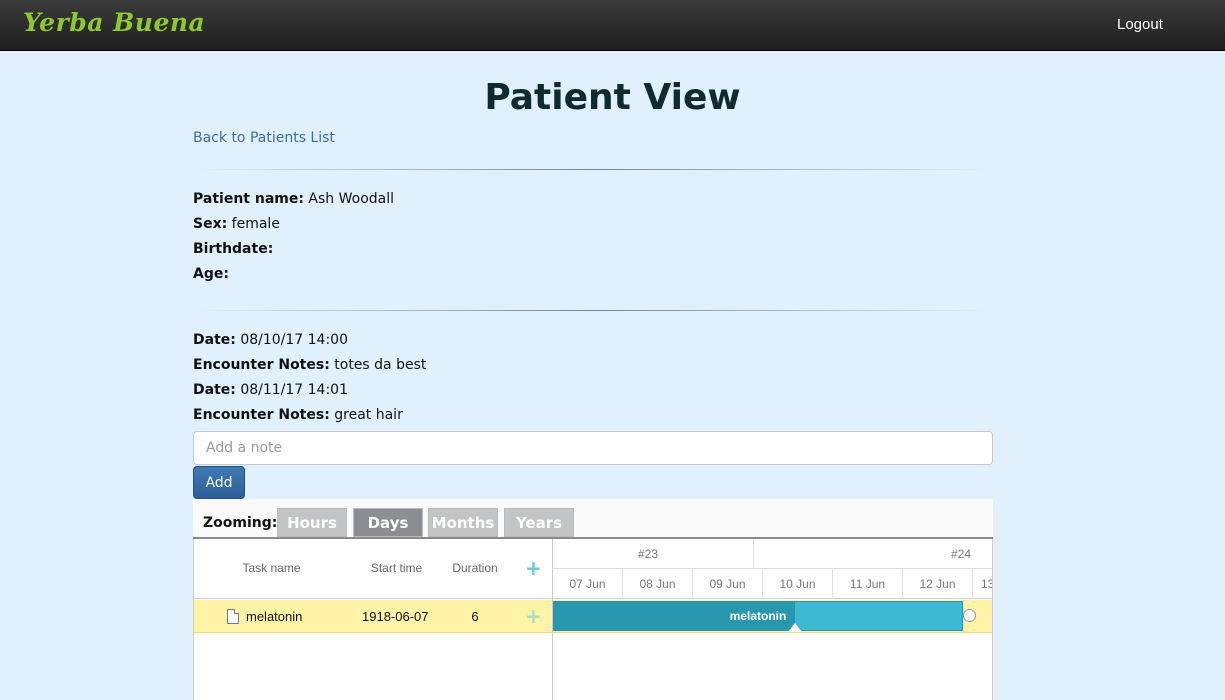 This screenshot has height=700, width=1225. Describe the element at coordinates (1140, 24) in the screenshot. I see `logout-link: Logout` at that location.